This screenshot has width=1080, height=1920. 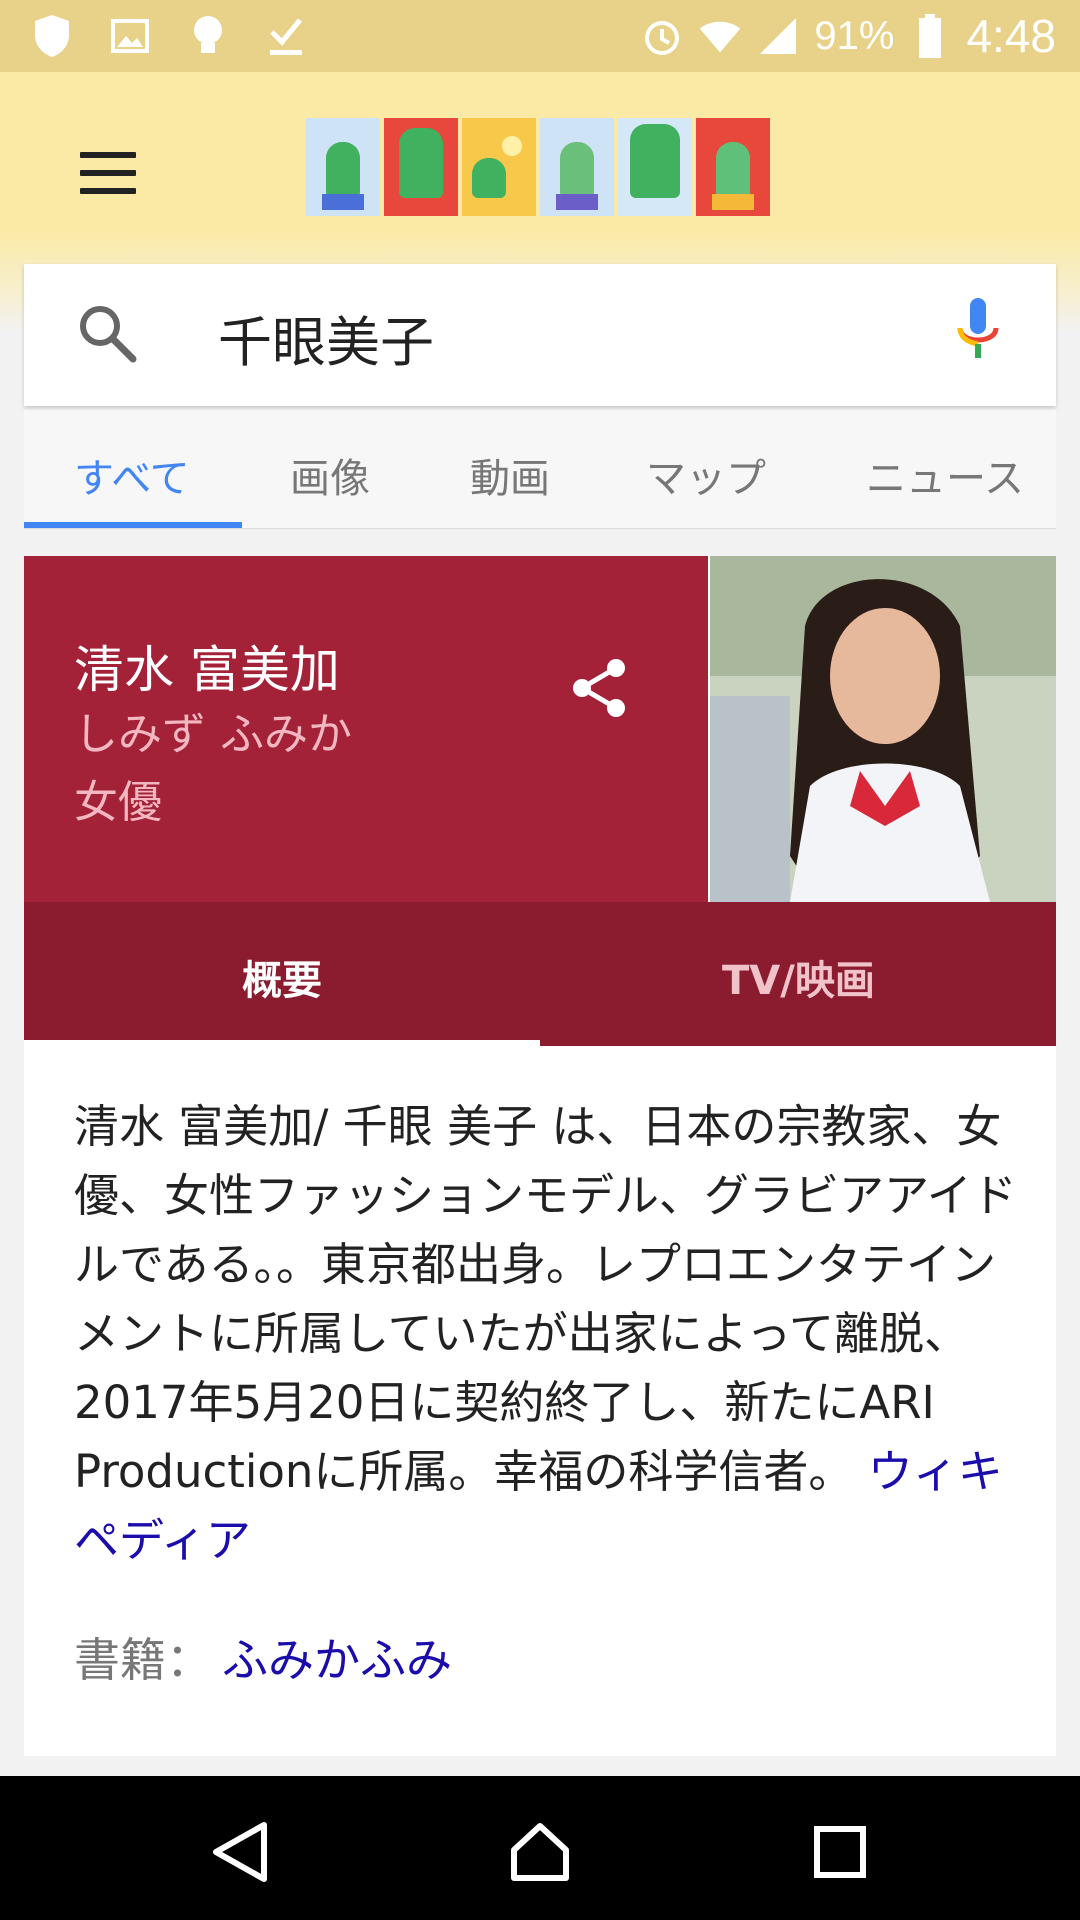 I want to click on tab-all: すべて, so click(x=132, y=475).